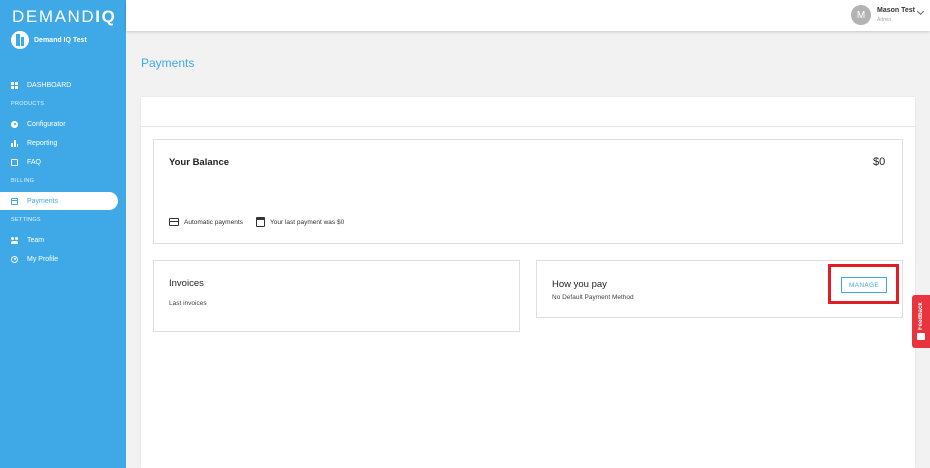 The image size is (930, 468). Describe the element at coordinates (188, 303) in the screenshot. I see `invoices-subtitle: Last invoices` at that location.